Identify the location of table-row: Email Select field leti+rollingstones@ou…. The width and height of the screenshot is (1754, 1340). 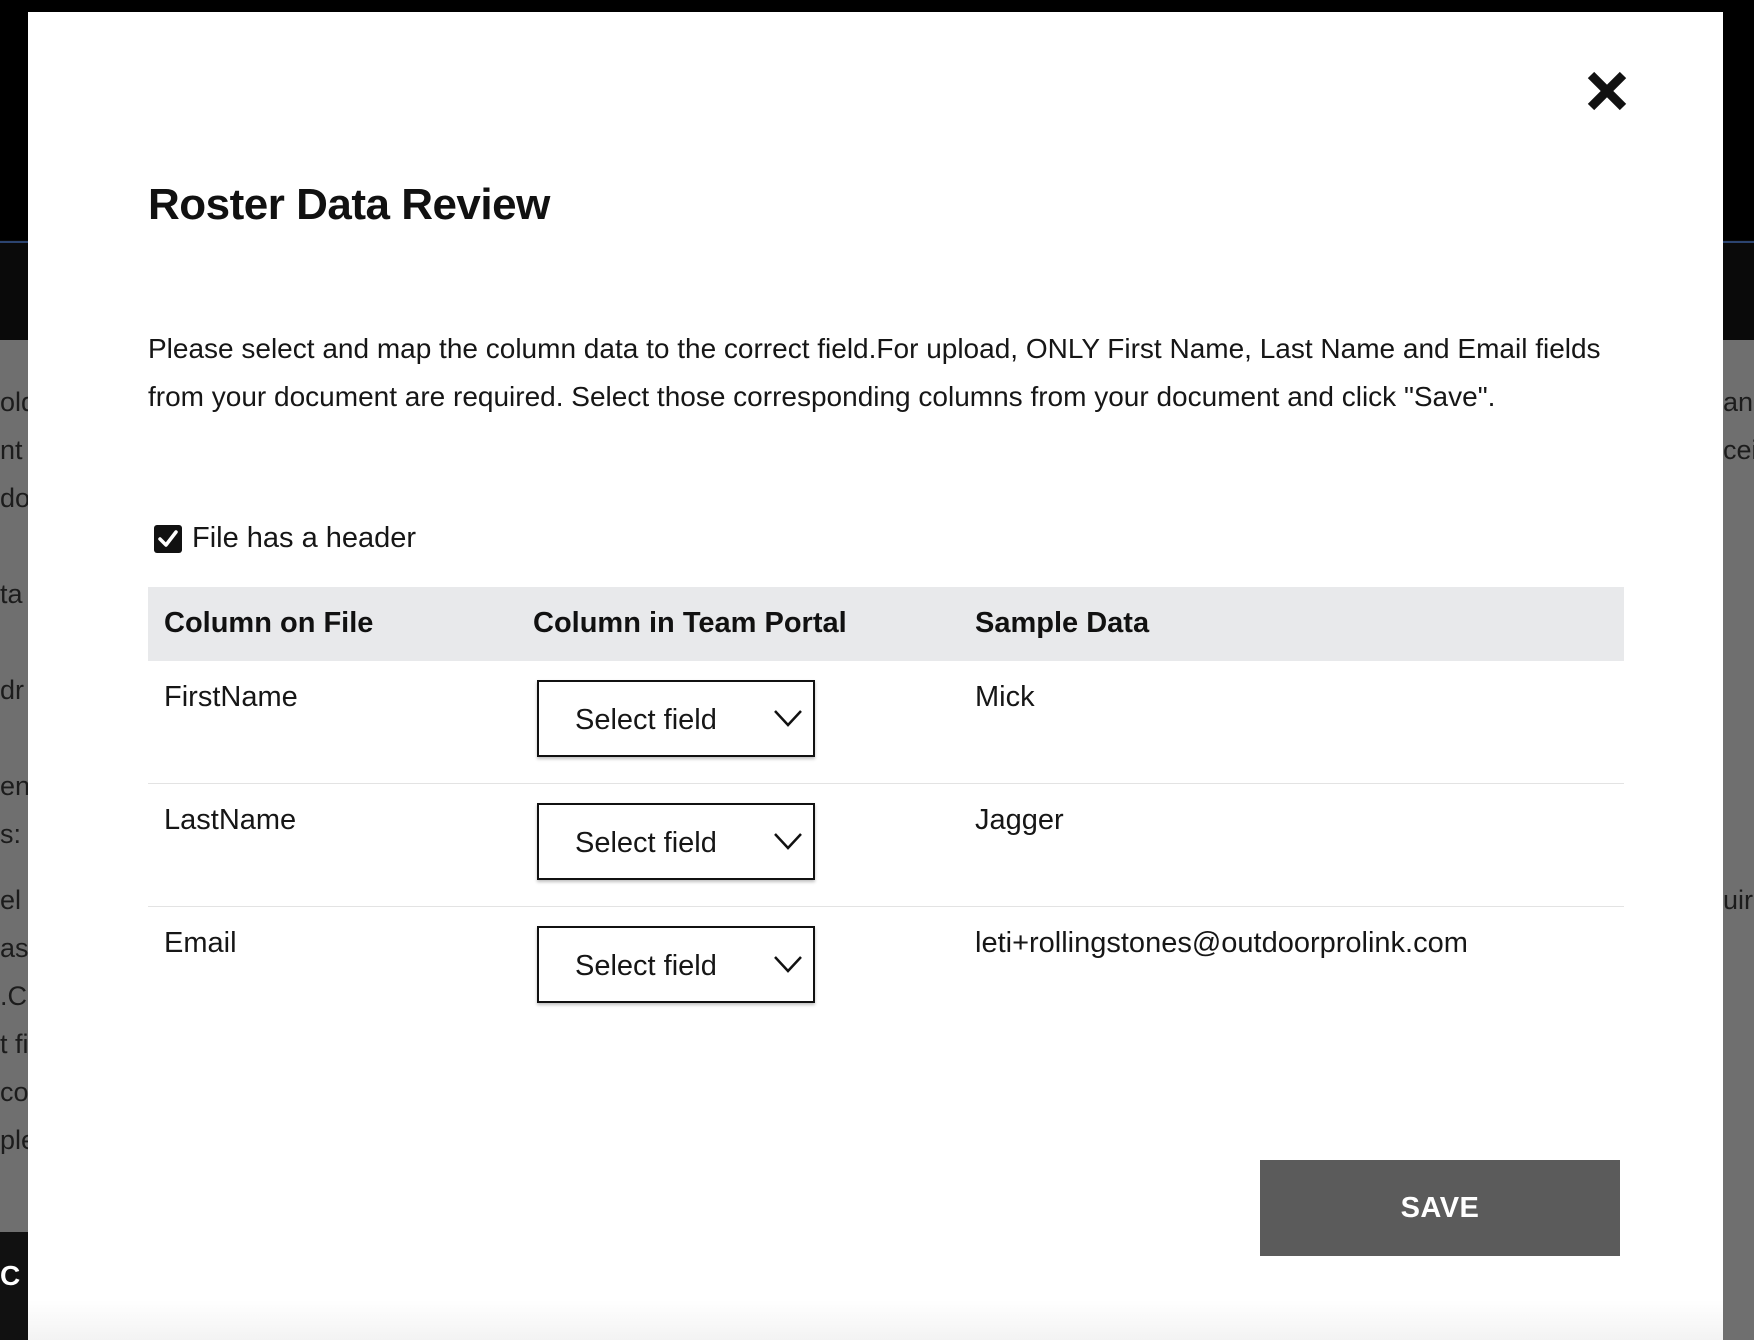
(886, 968).